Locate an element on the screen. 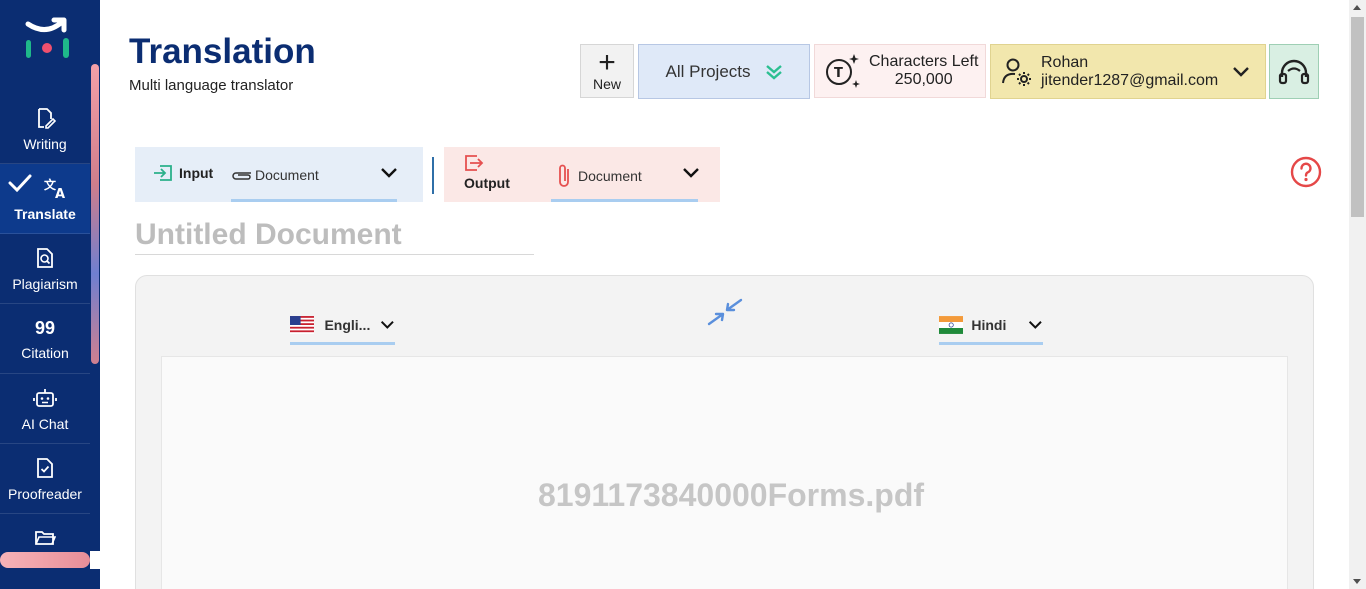  output-label: Output is located at coordinates (487, 183).